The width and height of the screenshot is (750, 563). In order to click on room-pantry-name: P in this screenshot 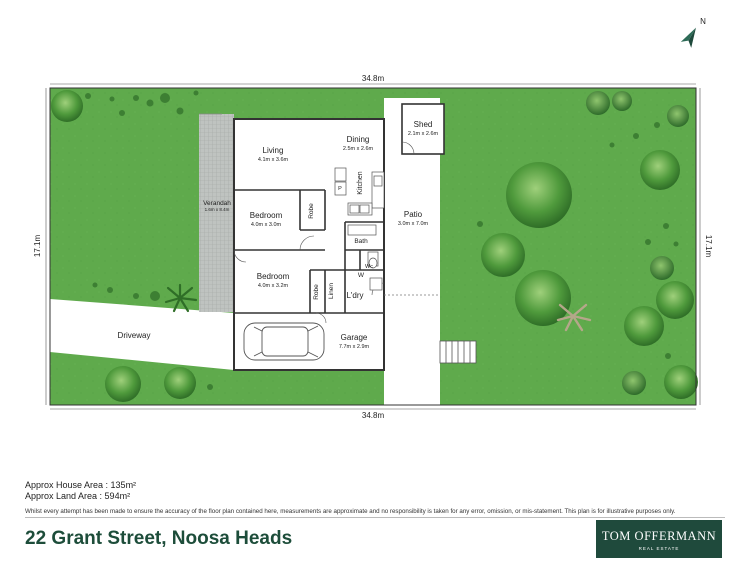, I will do `click(340, 189)`.